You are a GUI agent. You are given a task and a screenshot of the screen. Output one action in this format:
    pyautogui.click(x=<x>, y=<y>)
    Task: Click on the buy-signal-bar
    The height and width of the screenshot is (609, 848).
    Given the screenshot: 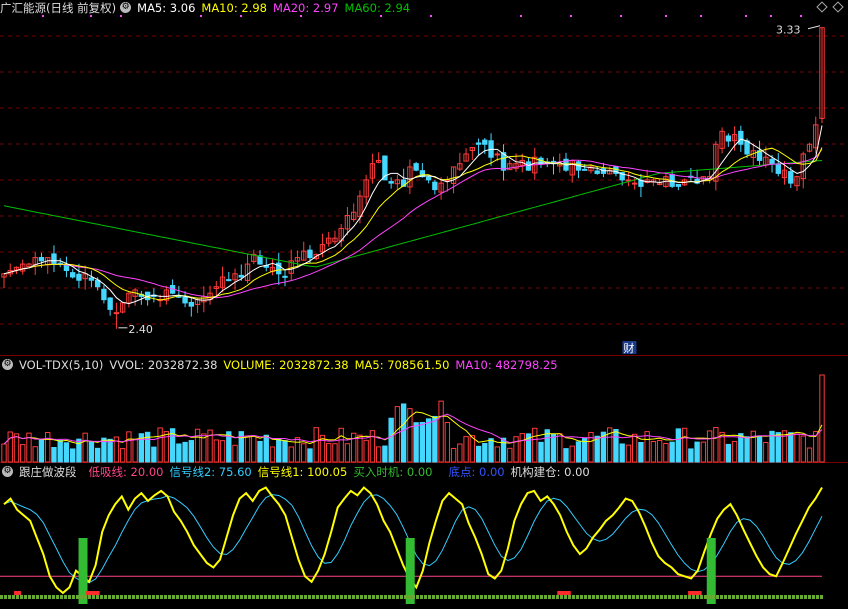 What is the action you would take?
    pyautogui.click(x=711, y=571)
    